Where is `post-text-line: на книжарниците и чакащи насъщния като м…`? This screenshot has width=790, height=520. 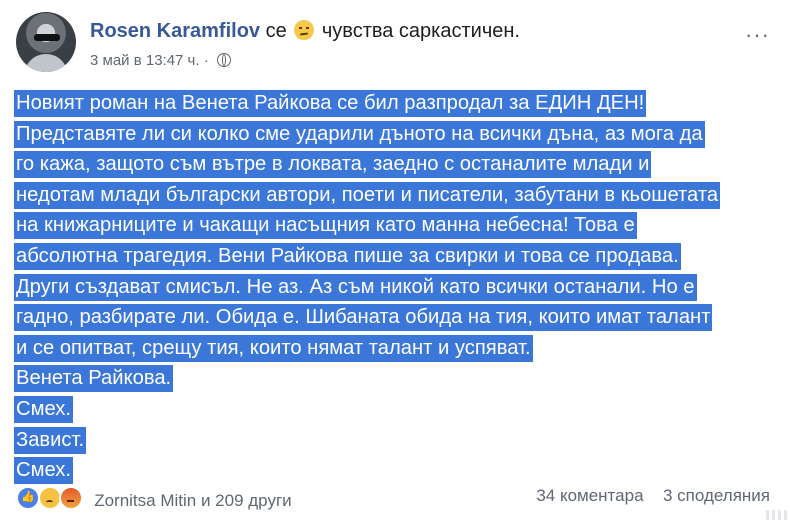
post-text-line: на книжарниците и чакащи насъщния като м… is located at coordinates (395, 225).